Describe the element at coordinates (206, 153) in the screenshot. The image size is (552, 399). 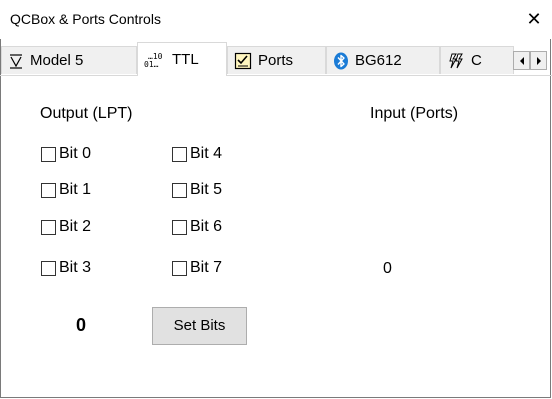
I see `checkbox-label: Bit 4` at that location.